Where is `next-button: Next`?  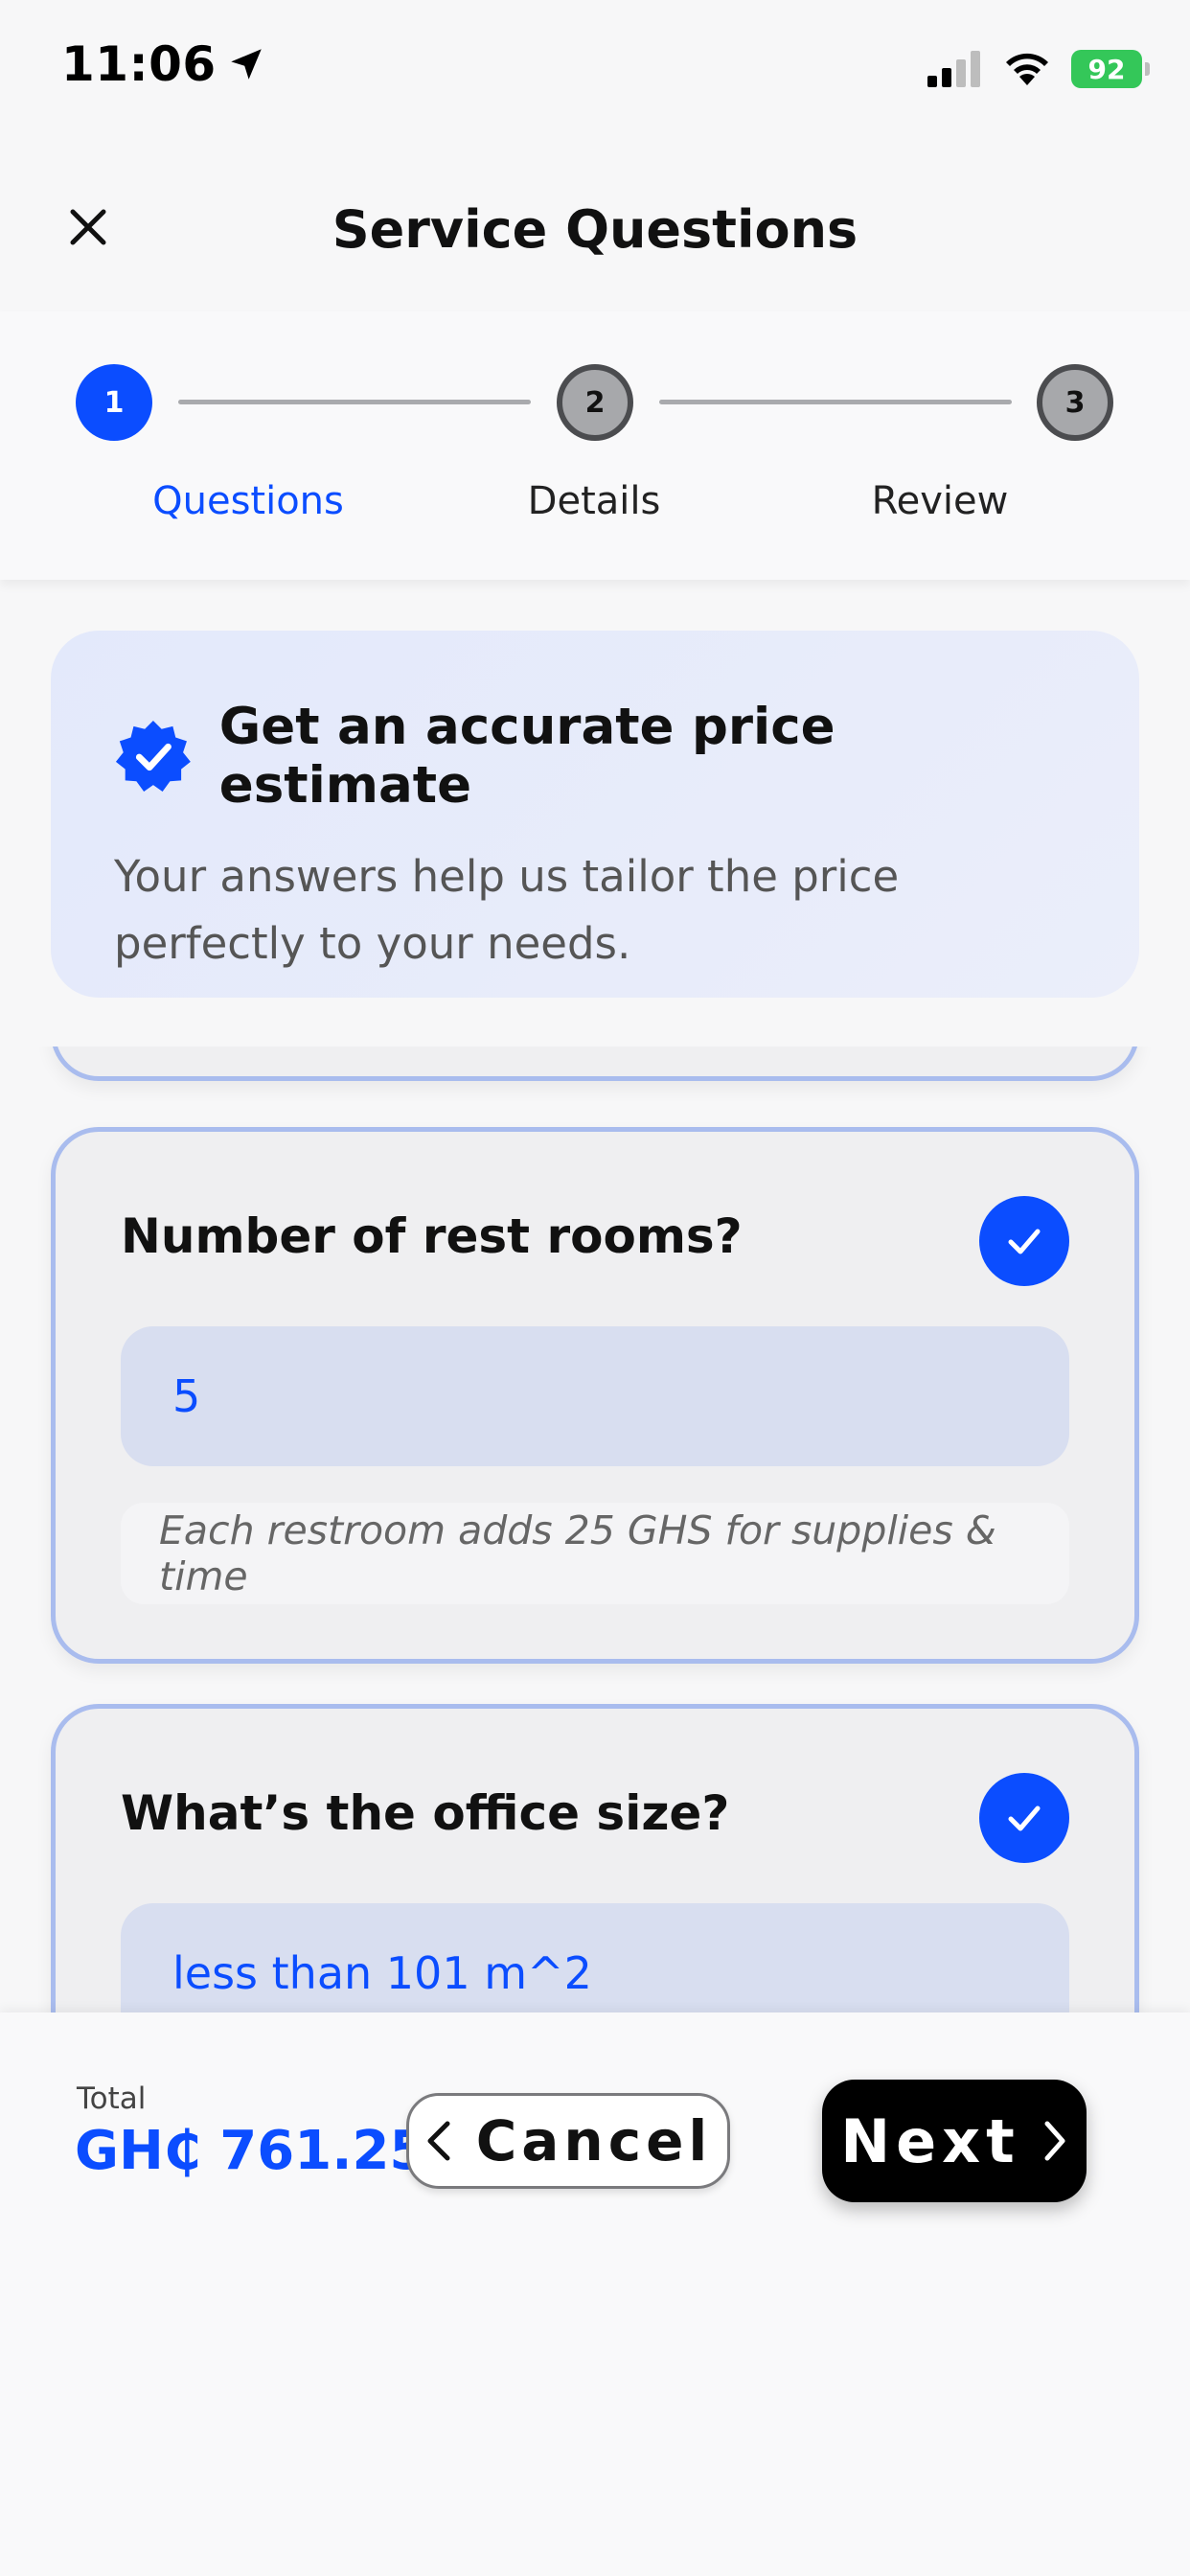 next-button: Next is located at coordinates (955, 2141).